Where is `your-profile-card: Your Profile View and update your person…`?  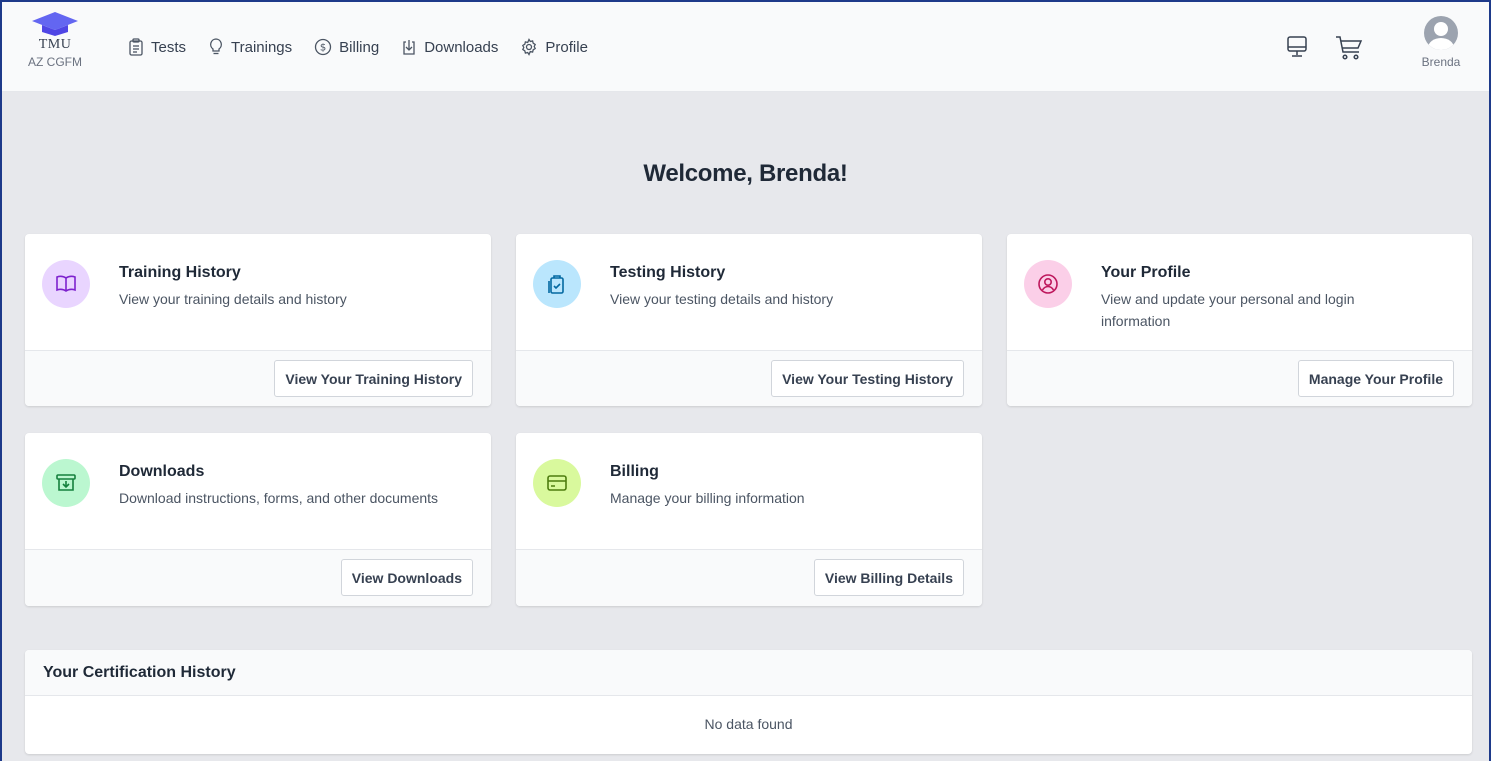 your-profile-card: Your Profile View and update your person… is located at coordinates (1239, 320).